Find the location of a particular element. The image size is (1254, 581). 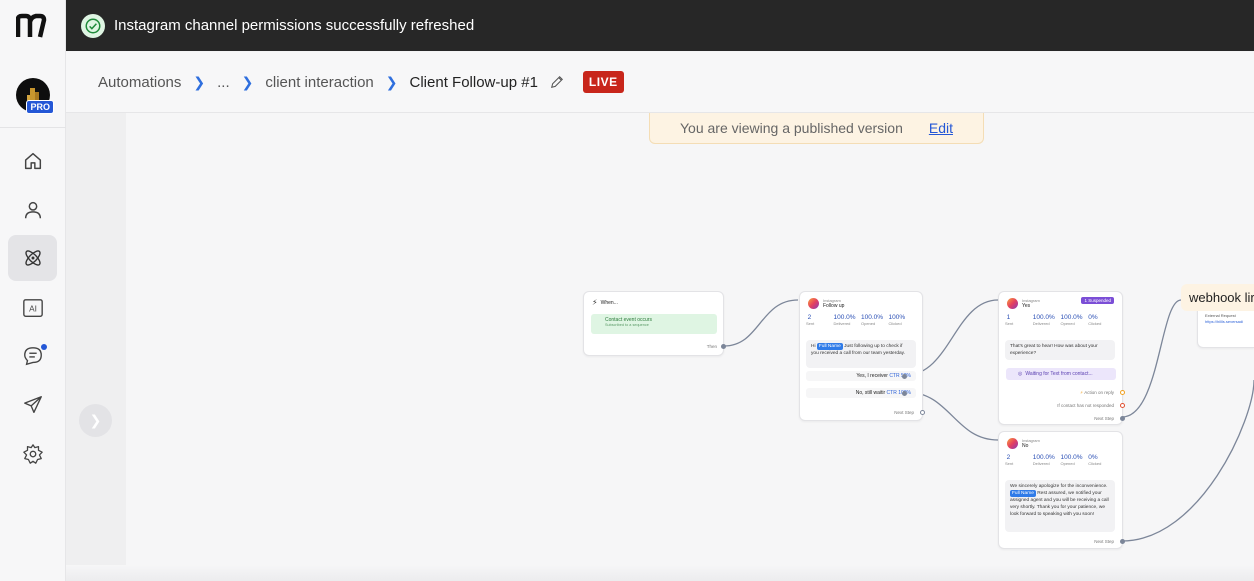

notification-dot is located at coordinates (44, 347).